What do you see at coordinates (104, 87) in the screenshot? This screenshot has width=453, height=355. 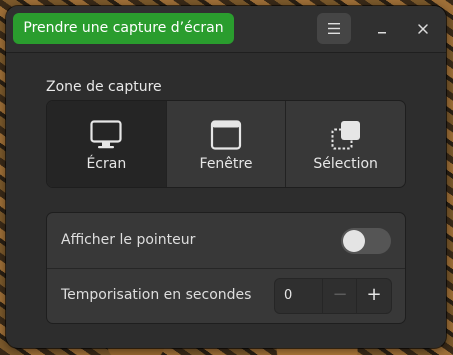 I see `capture-area-title: Zone de capture` at bounding box center [104, 87].